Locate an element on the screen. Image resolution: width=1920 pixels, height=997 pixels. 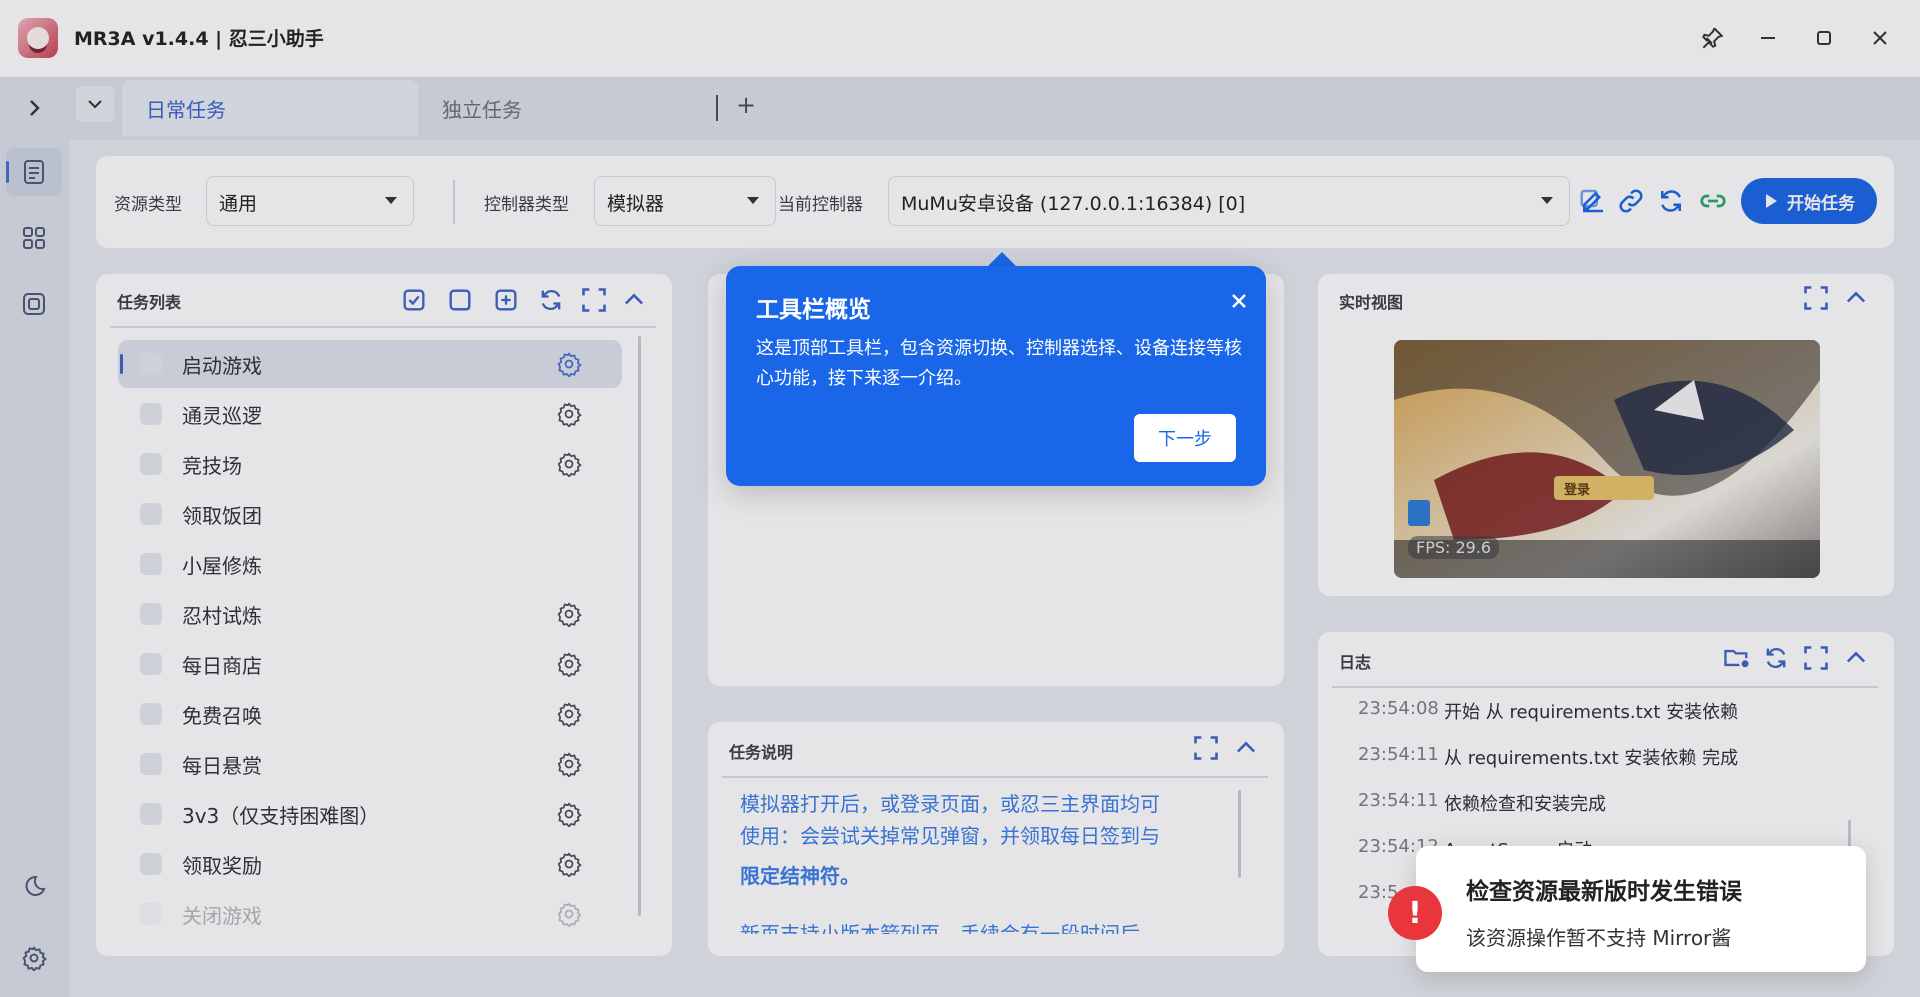
log-text: 依赖检查和安装完成 is located at coordinates (1525, 804).